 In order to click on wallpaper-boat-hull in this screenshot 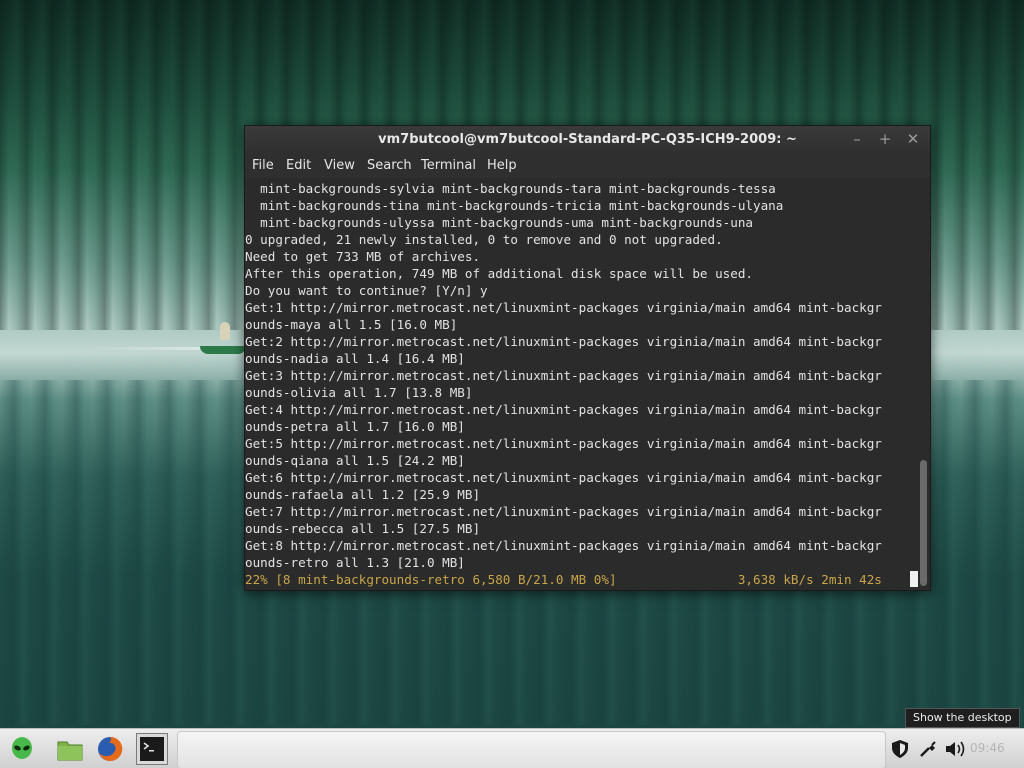, I will do `click(223, 350)`.